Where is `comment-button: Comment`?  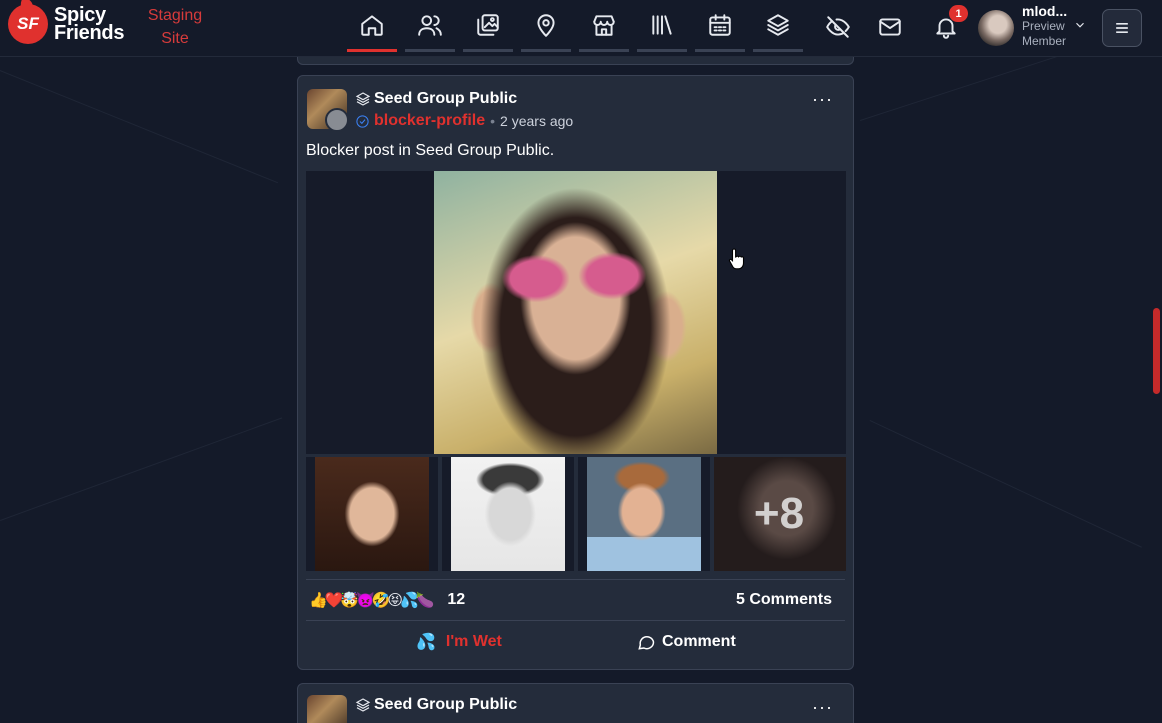 comment-button: Comment is located at coordinates (686, 642).